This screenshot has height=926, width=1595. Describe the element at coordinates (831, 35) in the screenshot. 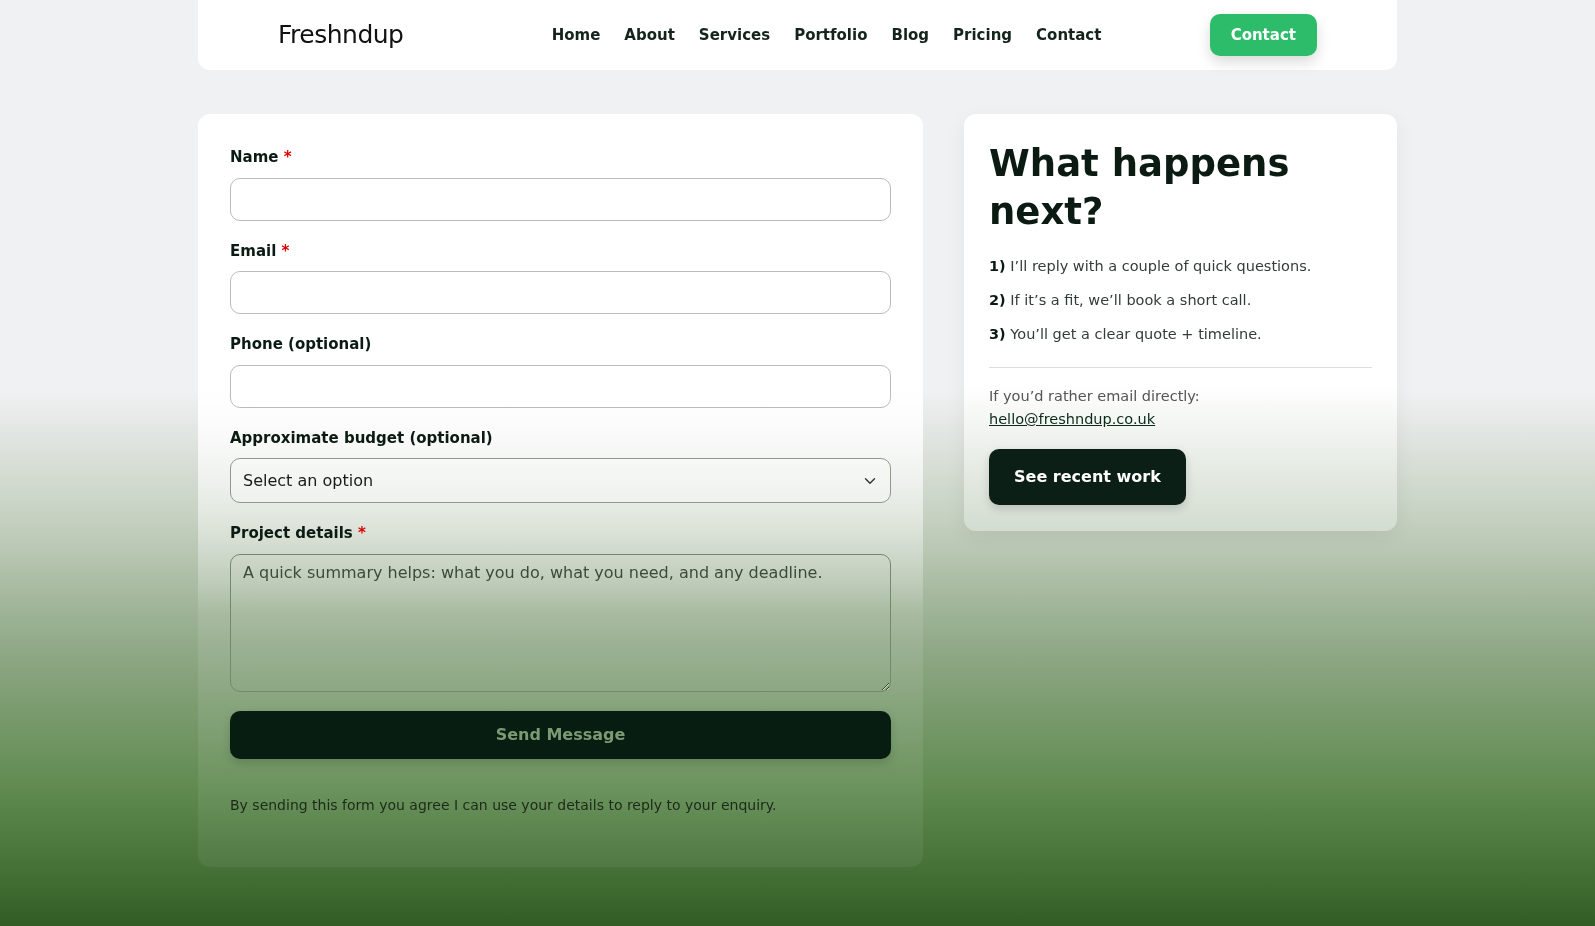

I see `nav-link: Portfolio` at that location.